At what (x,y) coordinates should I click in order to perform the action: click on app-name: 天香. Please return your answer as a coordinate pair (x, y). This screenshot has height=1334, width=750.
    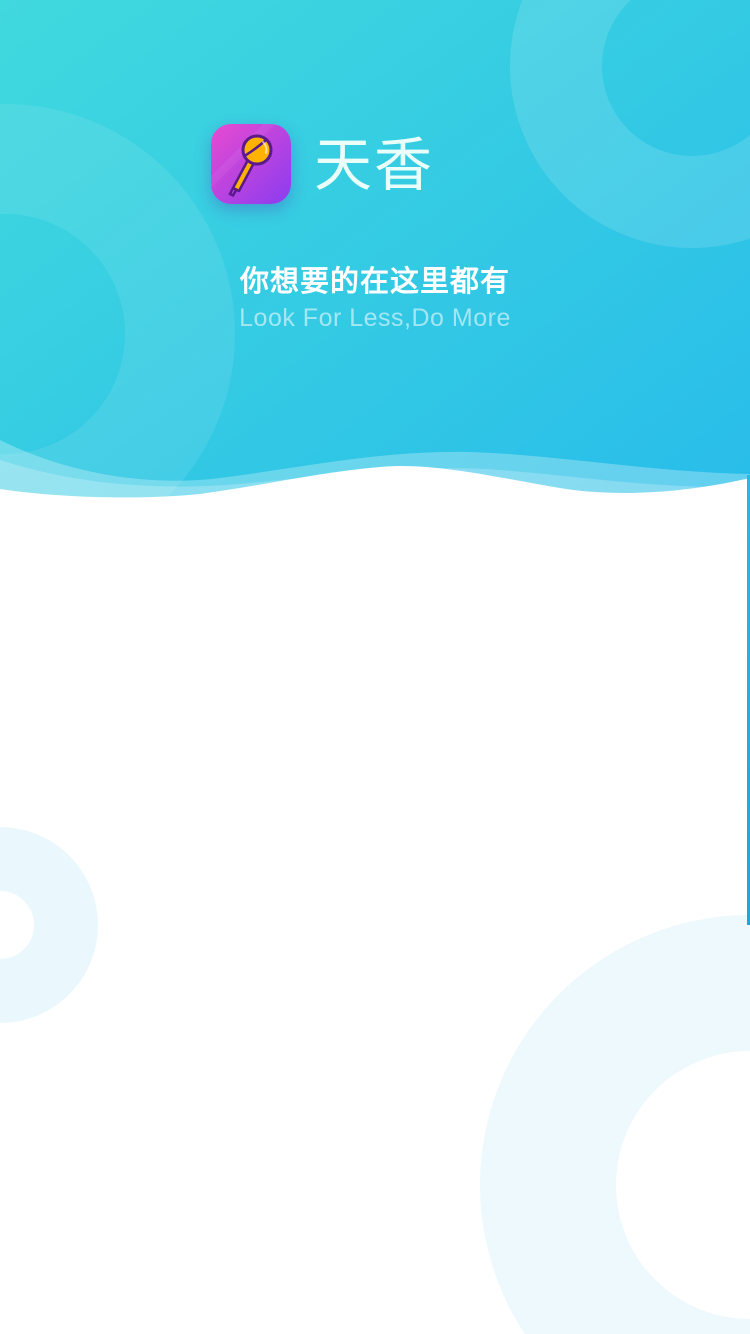
    Looking at the image, I should click on (374, 165).